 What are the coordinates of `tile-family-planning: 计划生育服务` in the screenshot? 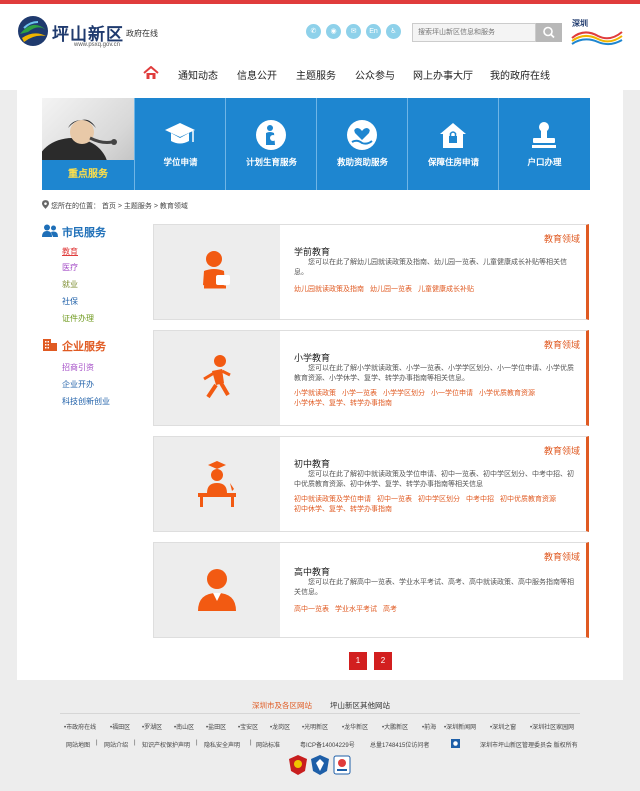 It's located at (270, 144).